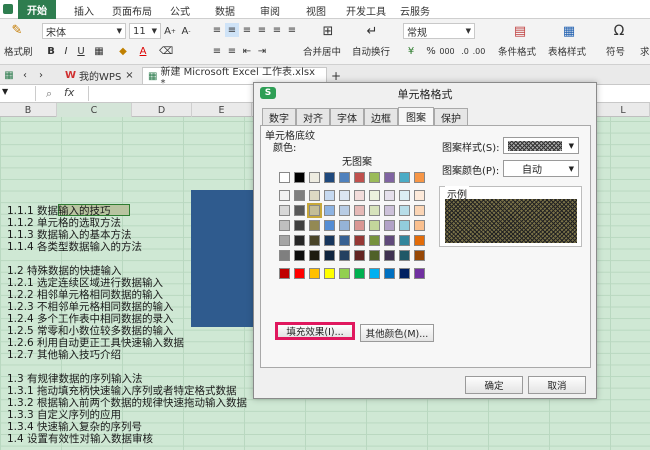 The image size is (650, 450). What do you see at coordinates (465, 51) in the screenshot?
I see `increase-decimal-icon: .0` at bounding box center [465, 51].